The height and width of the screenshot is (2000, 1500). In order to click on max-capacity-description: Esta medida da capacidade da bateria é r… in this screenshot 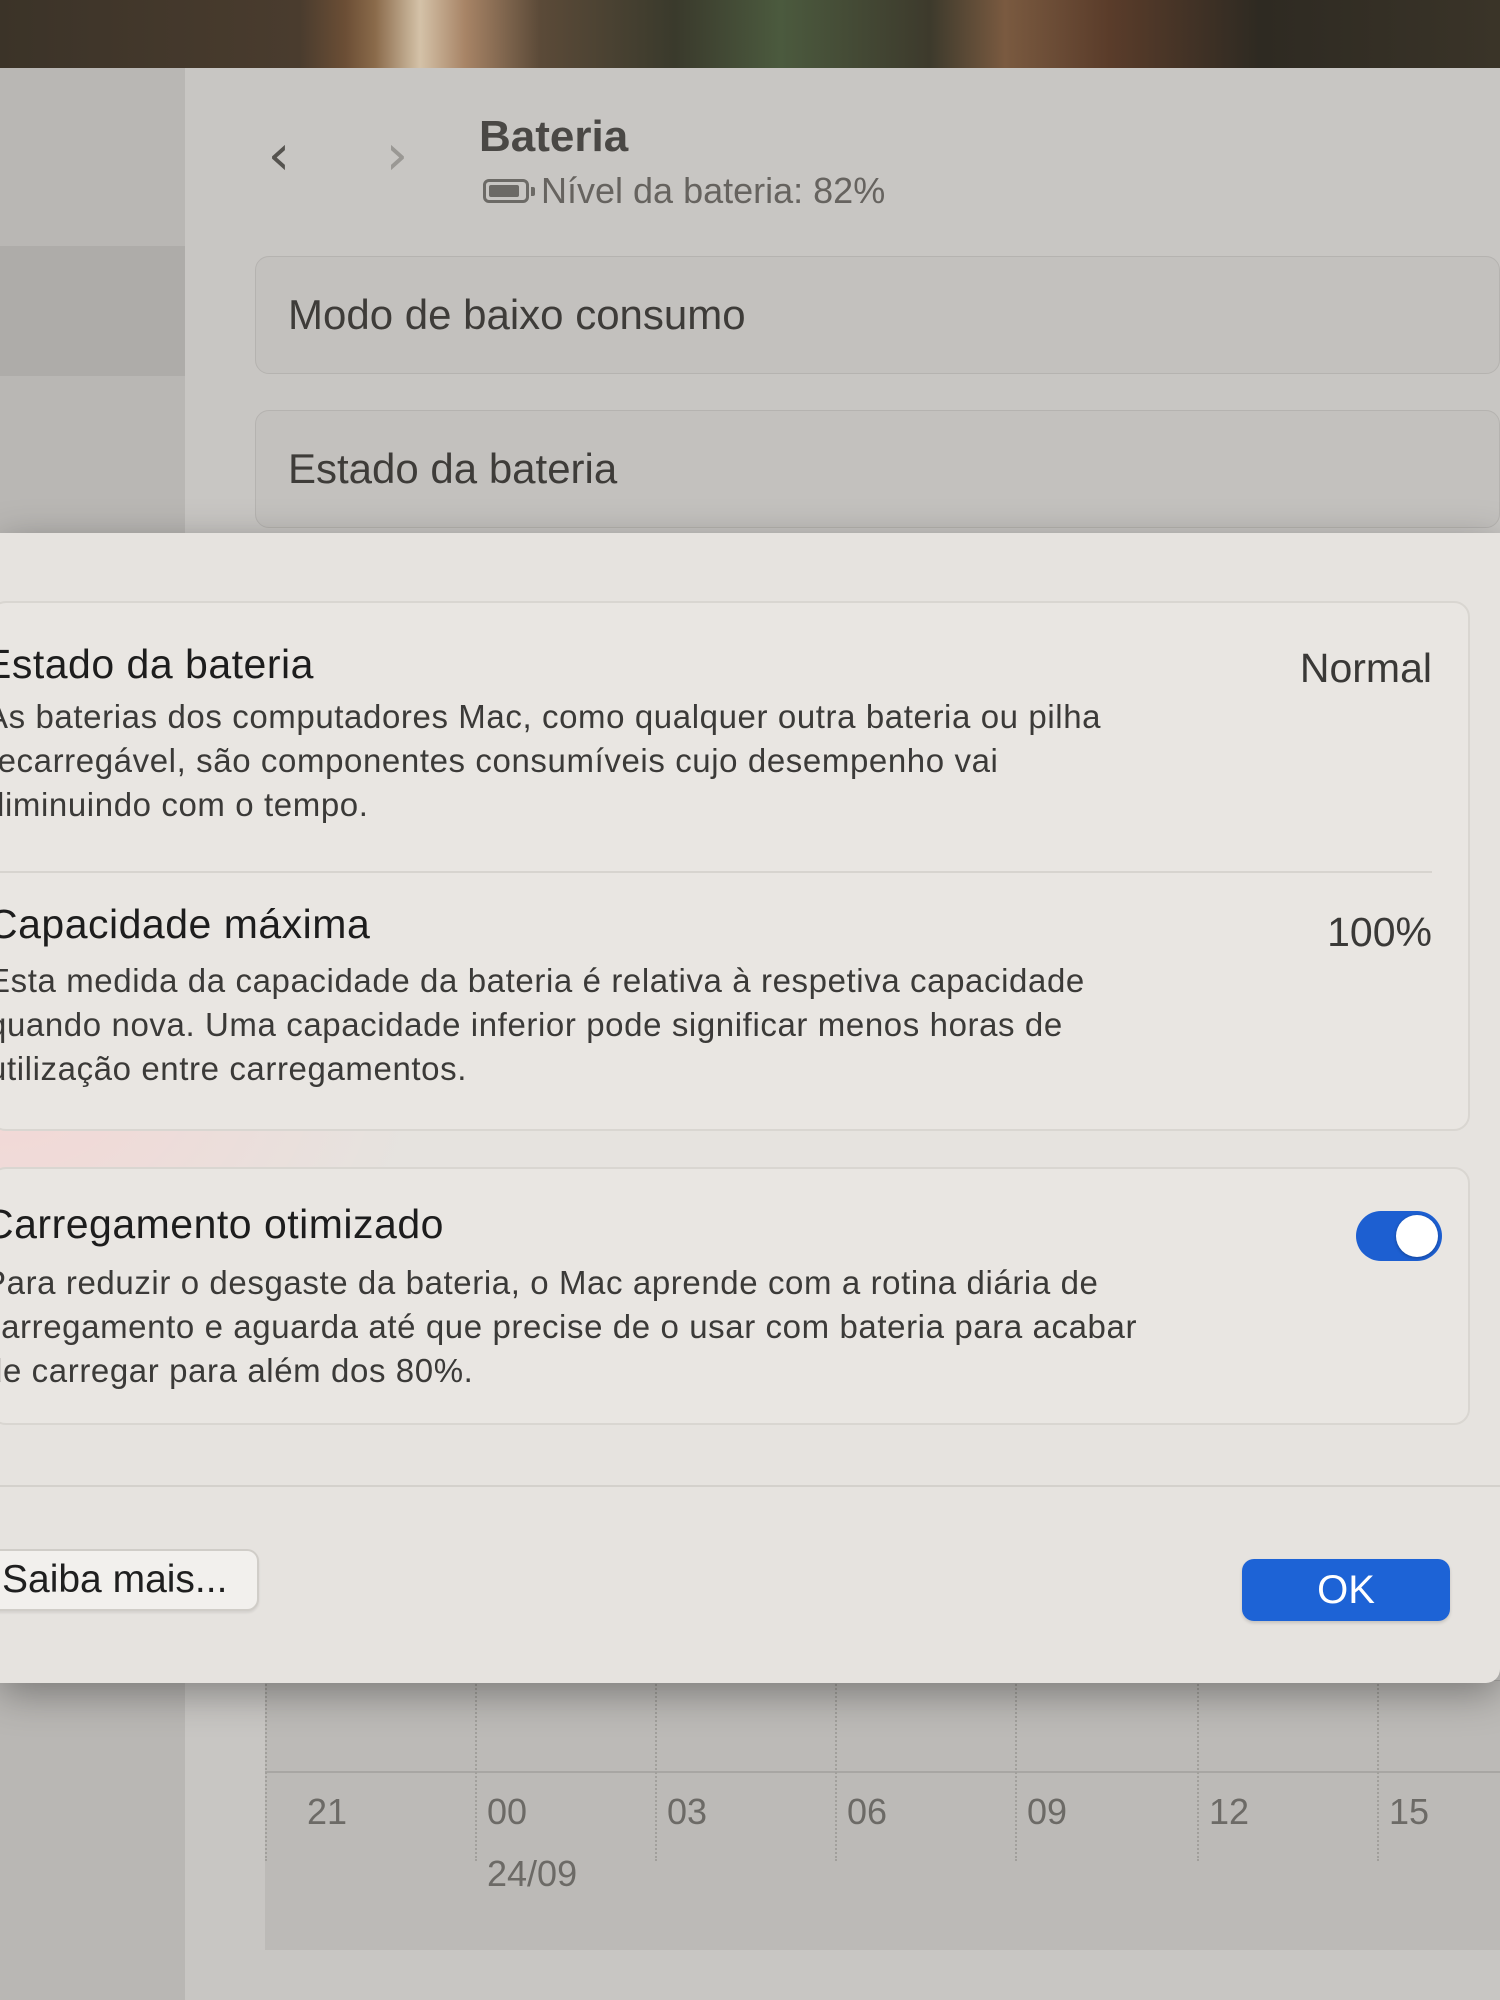, I will do `click(542, 1024)`.